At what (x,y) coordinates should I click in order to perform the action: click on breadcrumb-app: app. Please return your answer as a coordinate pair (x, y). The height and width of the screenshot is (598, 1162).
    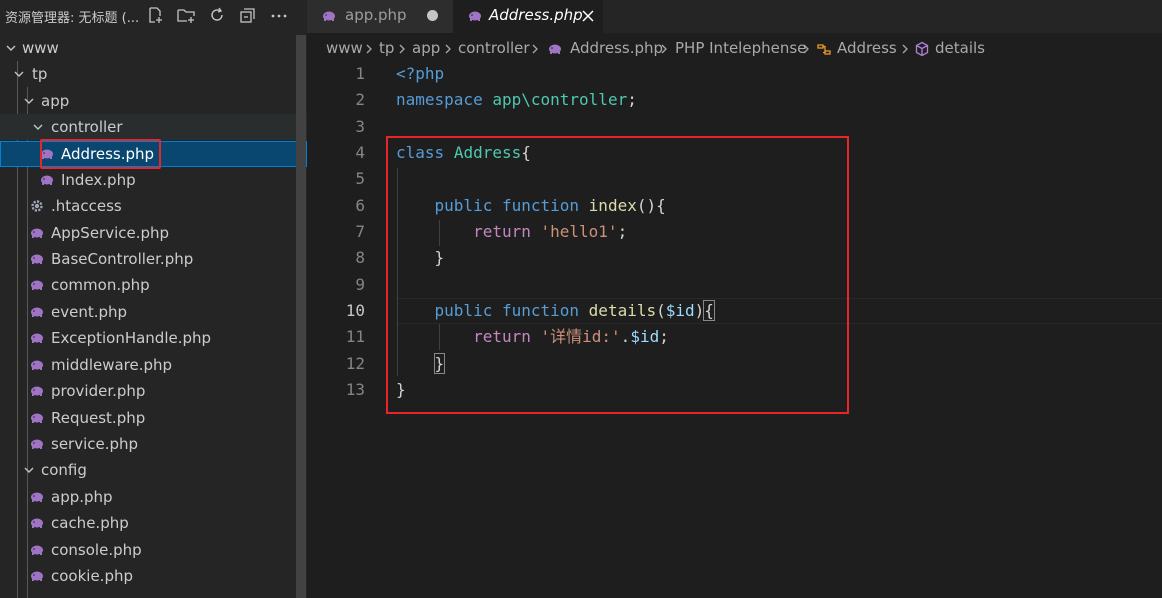
    Looking at the image, I should click on (426, 48).